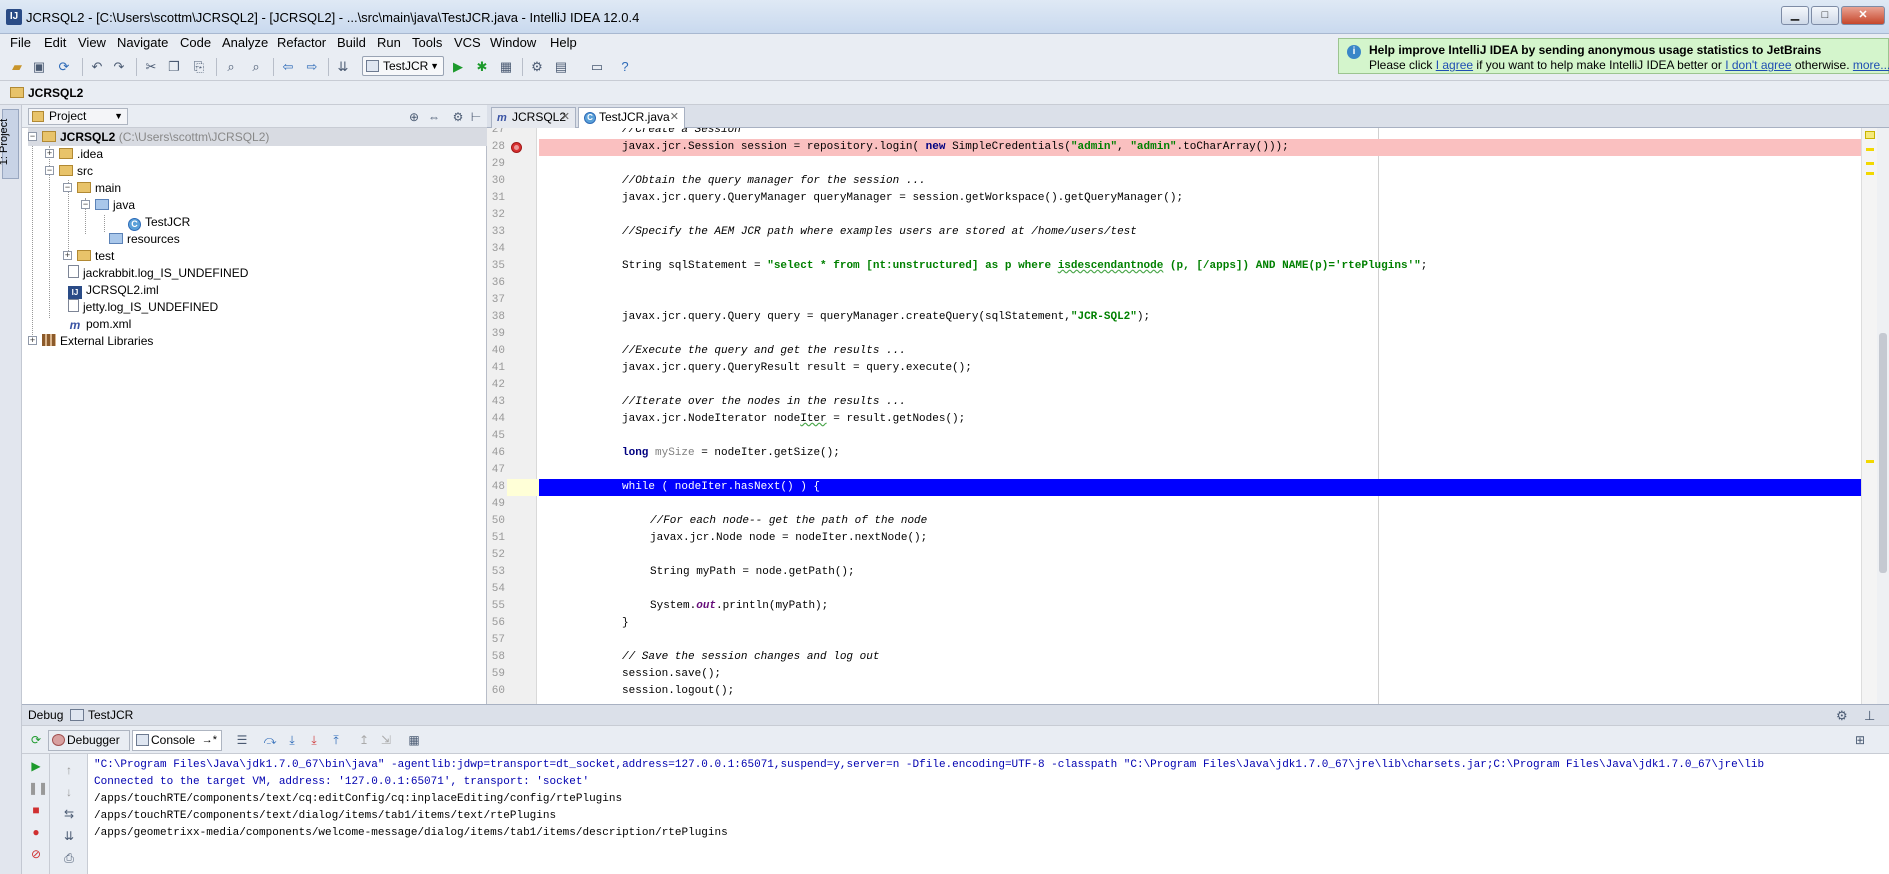 This screenshot has height=874, width=1889. I want to click on menu-analyze: Analyze, so click(245, 43).